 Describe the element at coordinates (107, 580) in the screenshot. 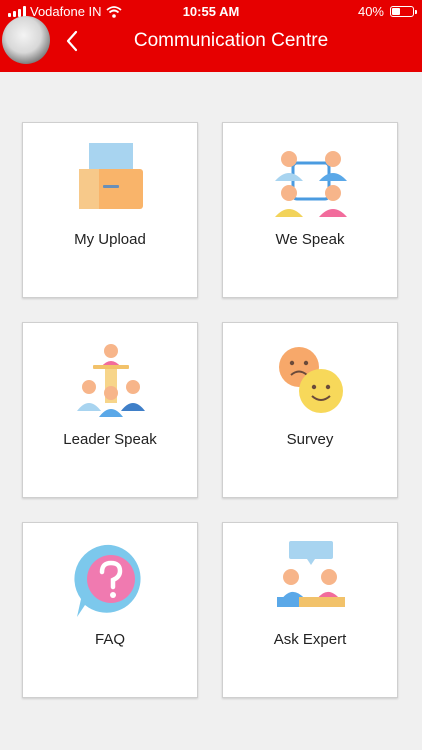

I see `question-bubble-icon` at that location.